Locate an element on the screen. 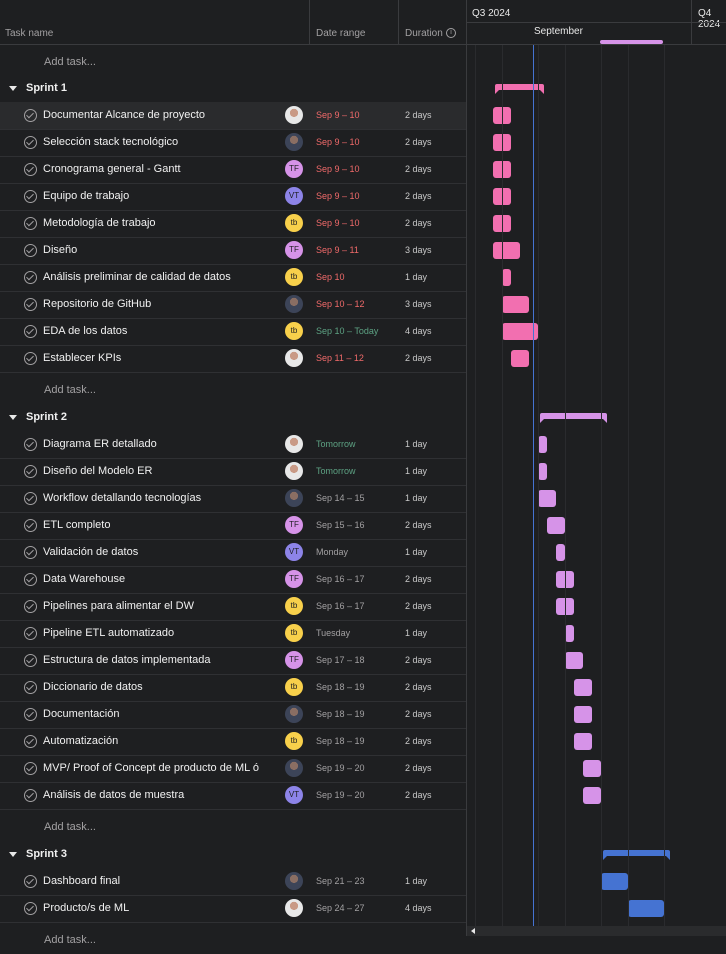 The height and width of the screenshot is (954, 726). task-name: Data Warehouse is located at coordinates (84, 579).